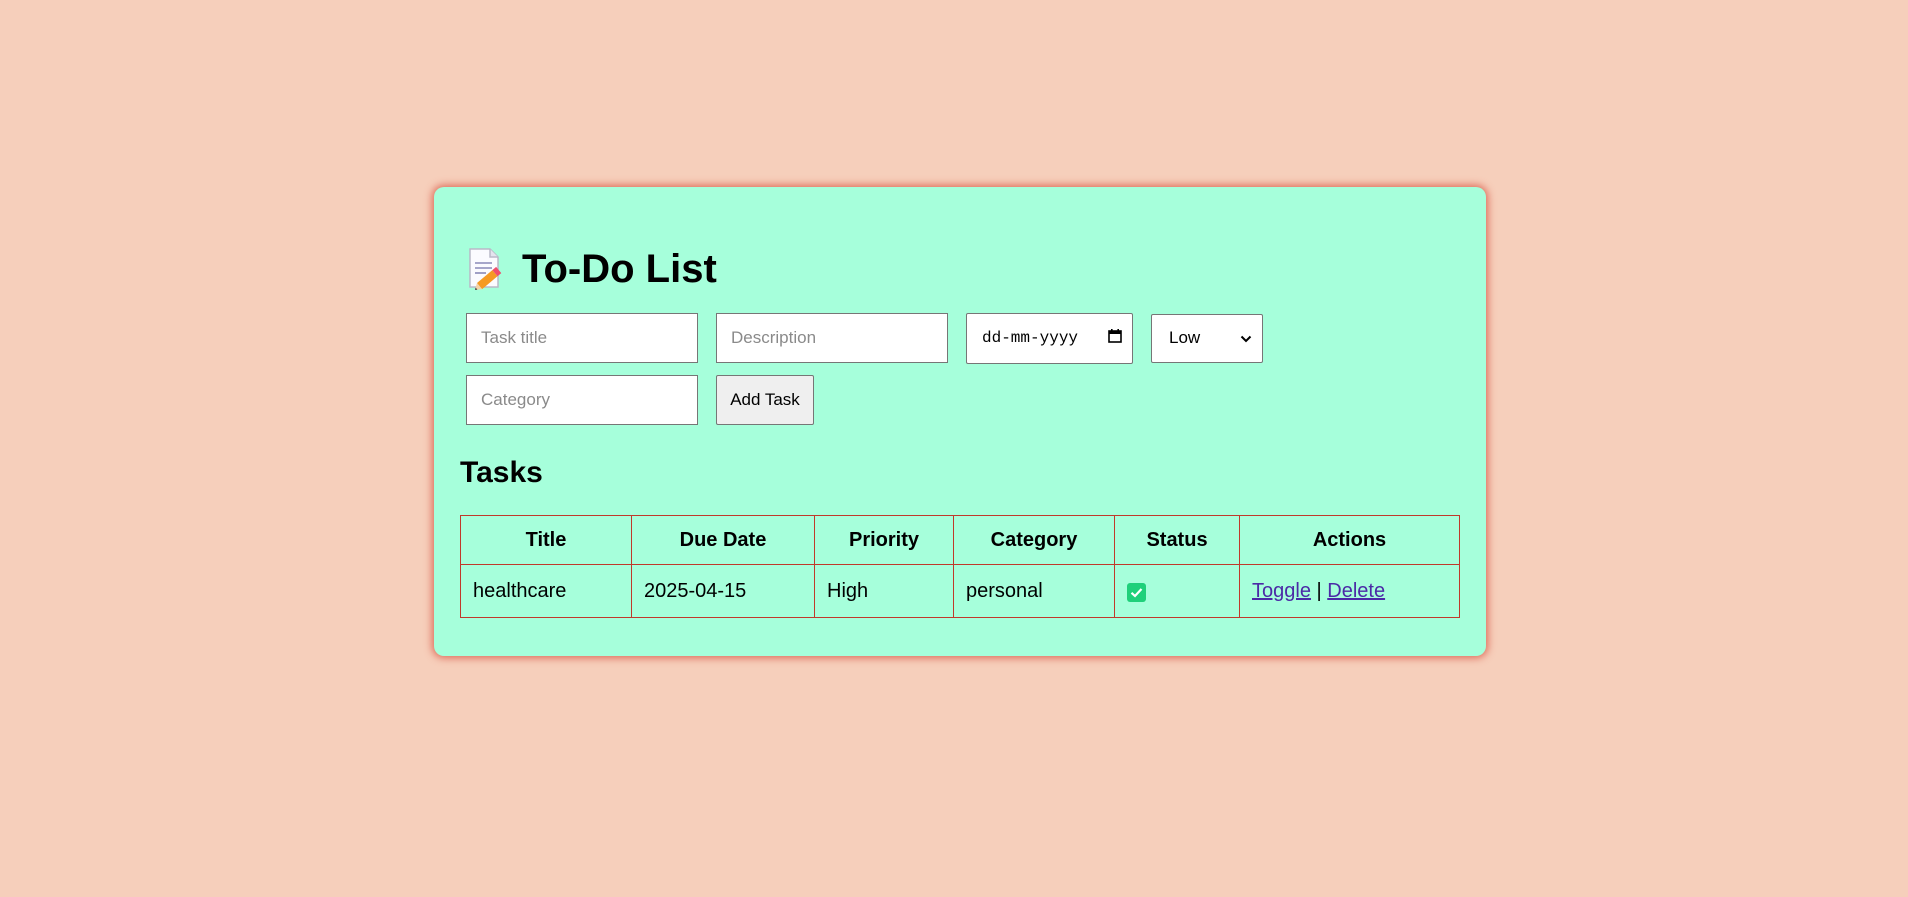 The width and height of the screenshot is (1908, 897). I want to click on priority-selected-value: Low, so click(1185, 337).